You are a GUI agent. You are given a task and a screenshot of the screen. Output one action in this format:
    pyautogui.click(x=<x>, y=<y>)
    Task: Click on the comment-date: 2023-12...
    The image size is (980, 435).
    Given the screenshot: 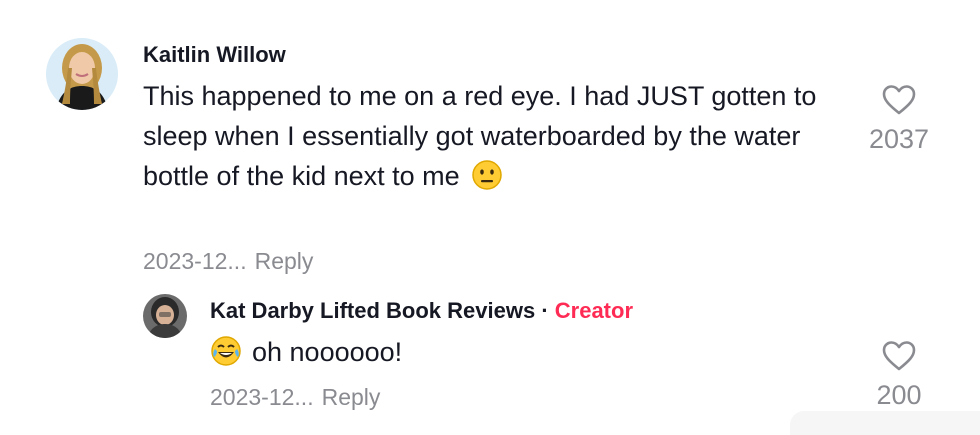 What is the action you would take?
    pyautogui.click(x=195, y=261)
    